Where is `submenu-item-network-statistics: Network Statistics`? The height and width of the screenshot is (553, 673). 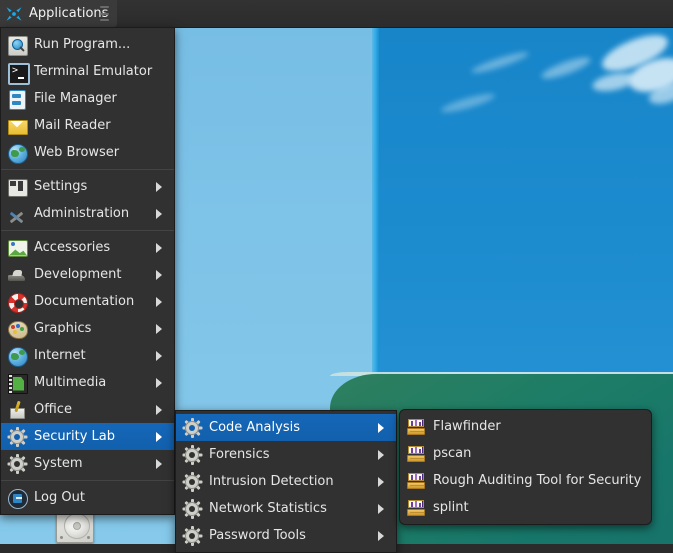 submenu-item-network-statistics: Network Statistics is located at coordinates (286, 508).